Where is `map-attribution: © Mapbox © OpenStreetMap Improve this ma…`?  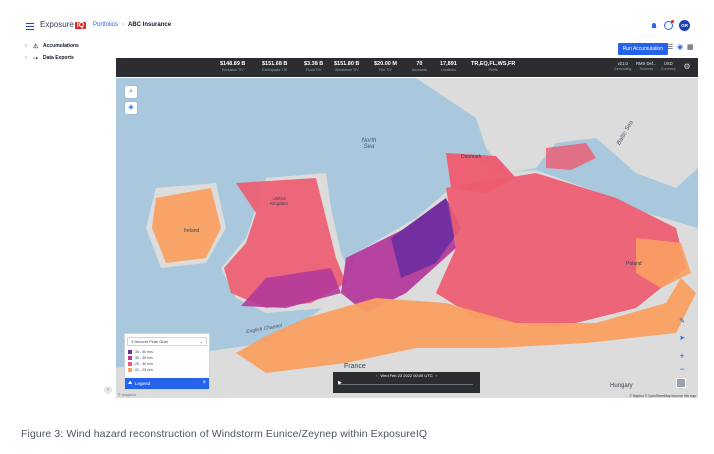 map-attribution: © Mapbox © OpenStreetMap Improve this ma… is located at coordinates (662, 396).